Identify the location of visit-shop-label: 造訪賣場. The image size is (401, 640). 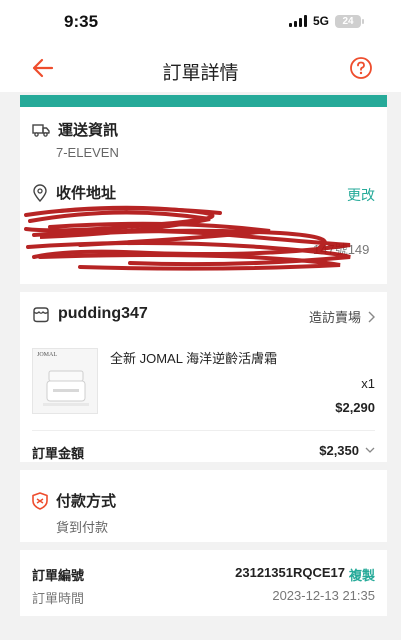
(334, 317).